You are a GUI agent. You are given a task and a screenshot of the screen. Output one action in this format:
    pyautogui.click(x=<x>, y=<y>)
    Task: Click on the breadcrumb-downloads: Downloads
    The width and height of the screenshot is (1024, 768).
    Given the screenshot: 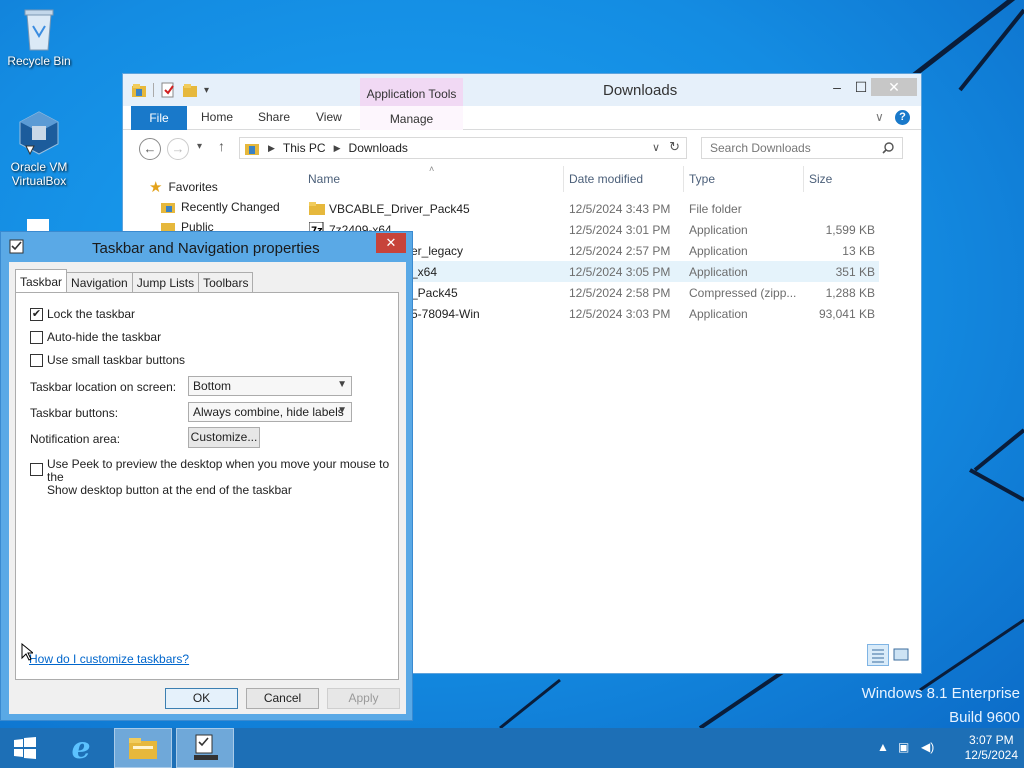 What is the action you would take?
    pyautogui.click(x=378, y=148)
    